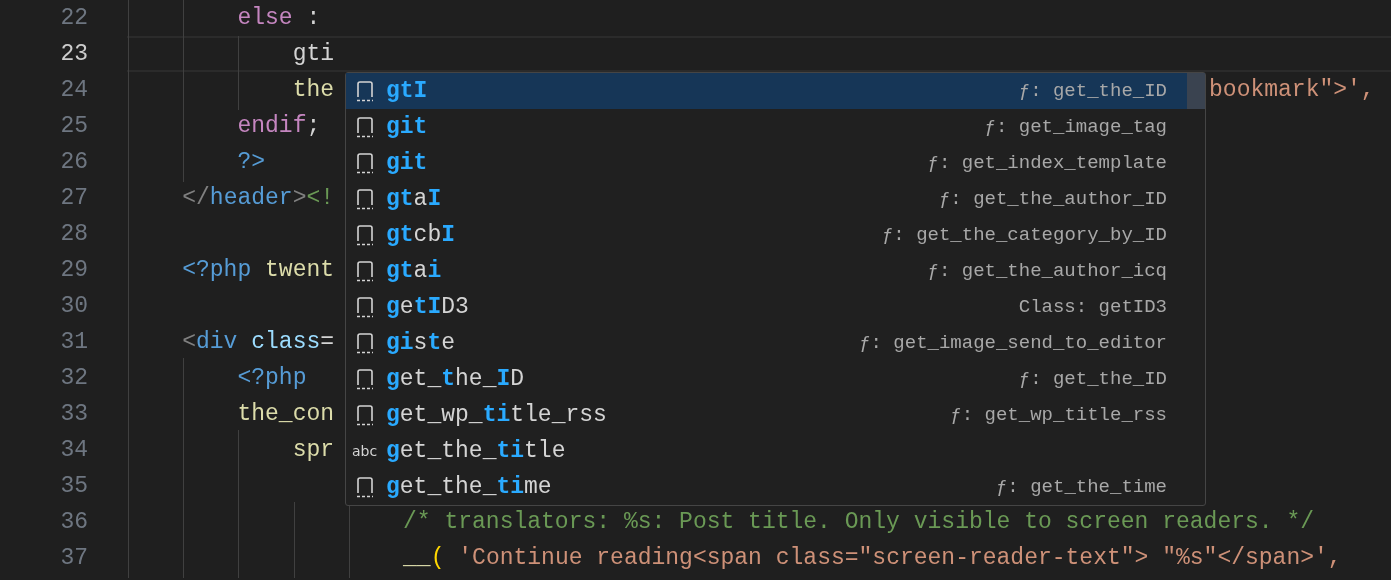 This screenshot has height=580, width=1391. Describe the element at coordinates (469, 487) in the screenshot. I see `suggestion-label: get_the_time` at that location.